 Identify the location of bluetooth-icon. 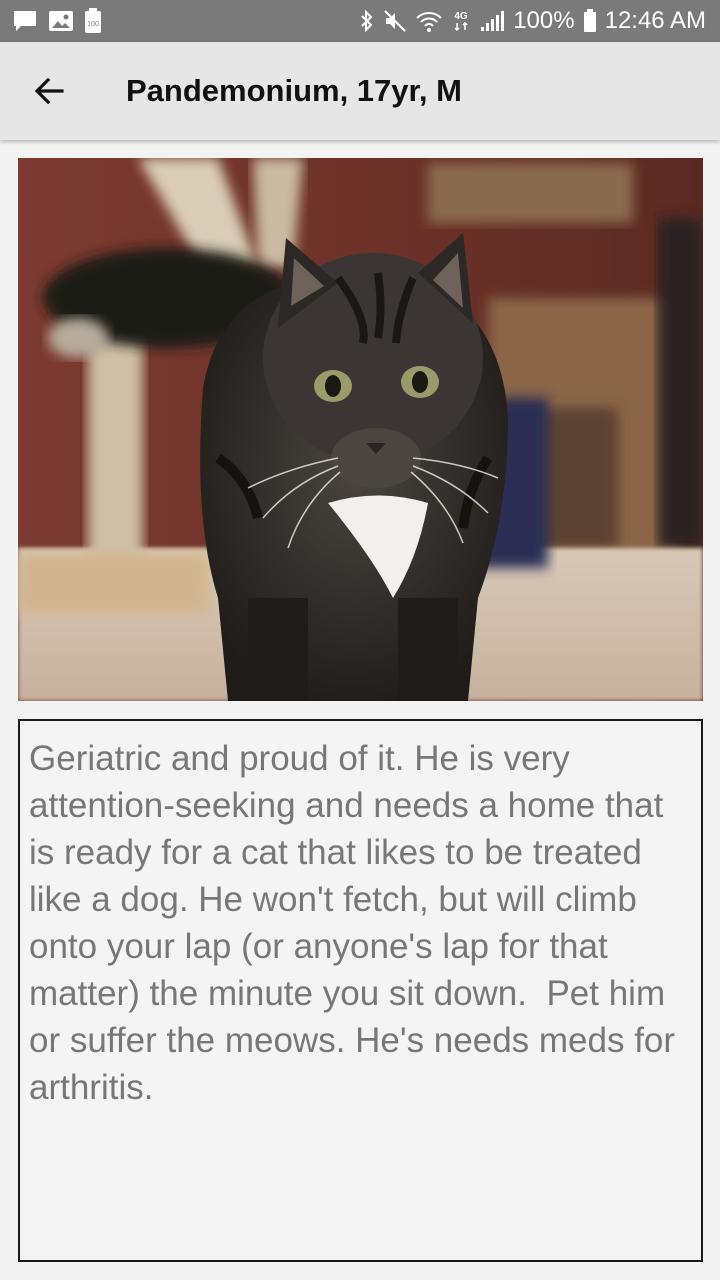
(367, 21).